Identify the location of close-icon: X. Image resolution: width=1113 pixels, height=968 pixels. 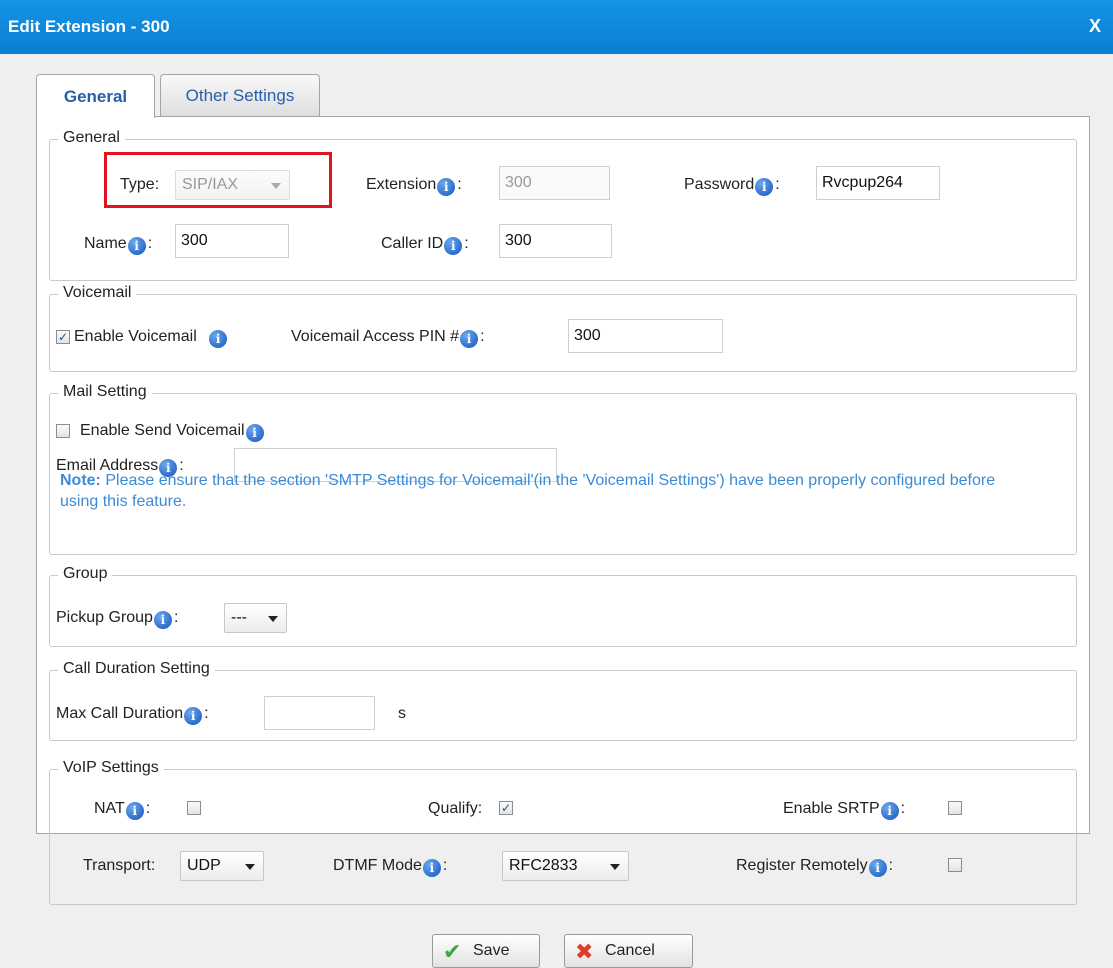
(1095, 26).